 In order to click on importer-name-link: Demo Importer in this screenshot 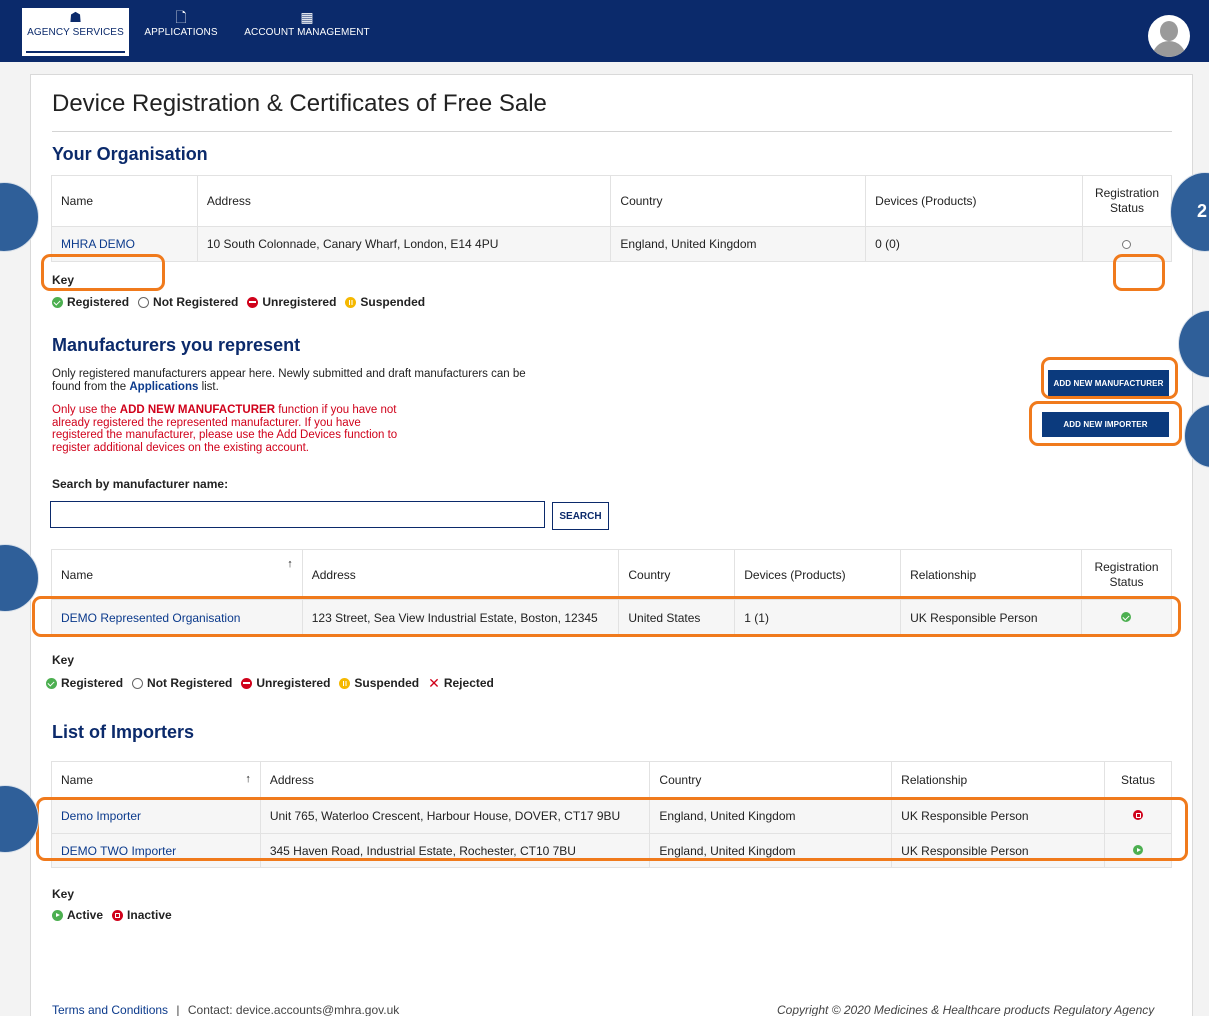, I will do `click(101, 816)`.